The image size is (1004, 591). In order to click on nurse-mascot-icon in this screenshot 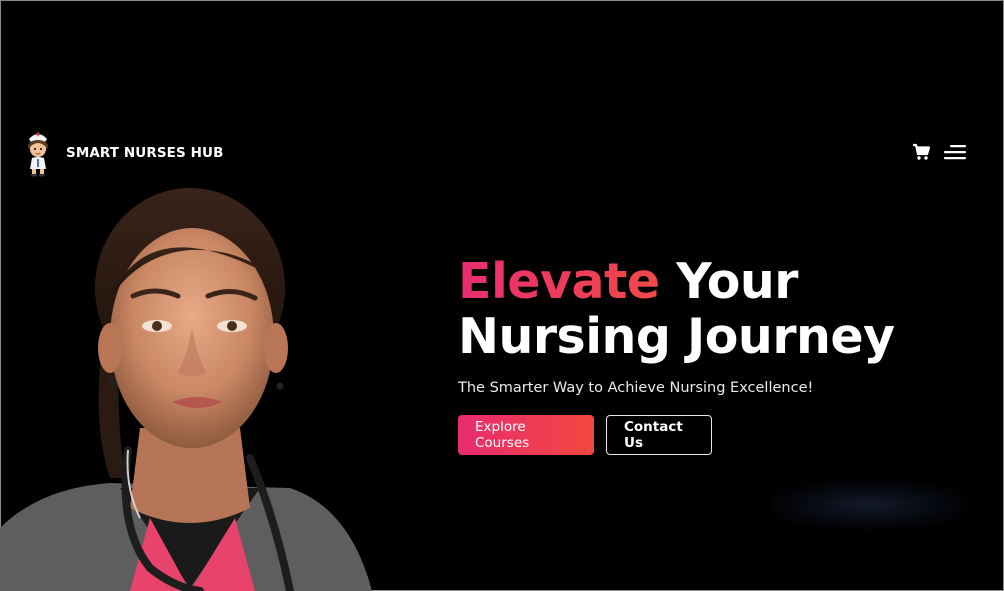, I will do `click(38, 154)`.